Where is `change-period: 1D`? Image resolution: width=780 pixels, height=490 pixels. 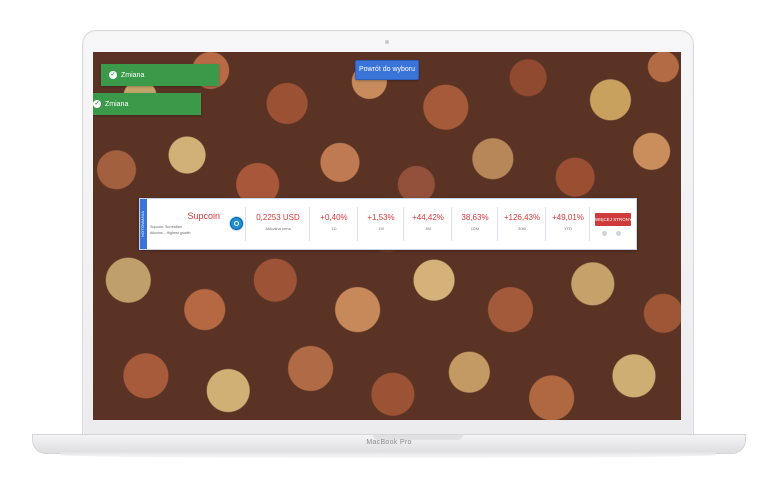
change-period: 1D is located at coordinates (334, 228).